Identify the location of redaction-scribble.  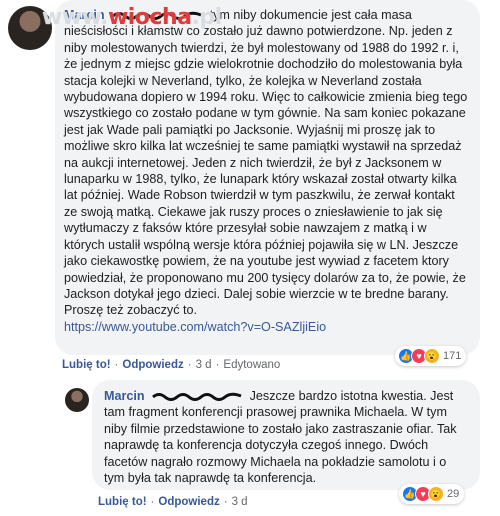
(197, 397).